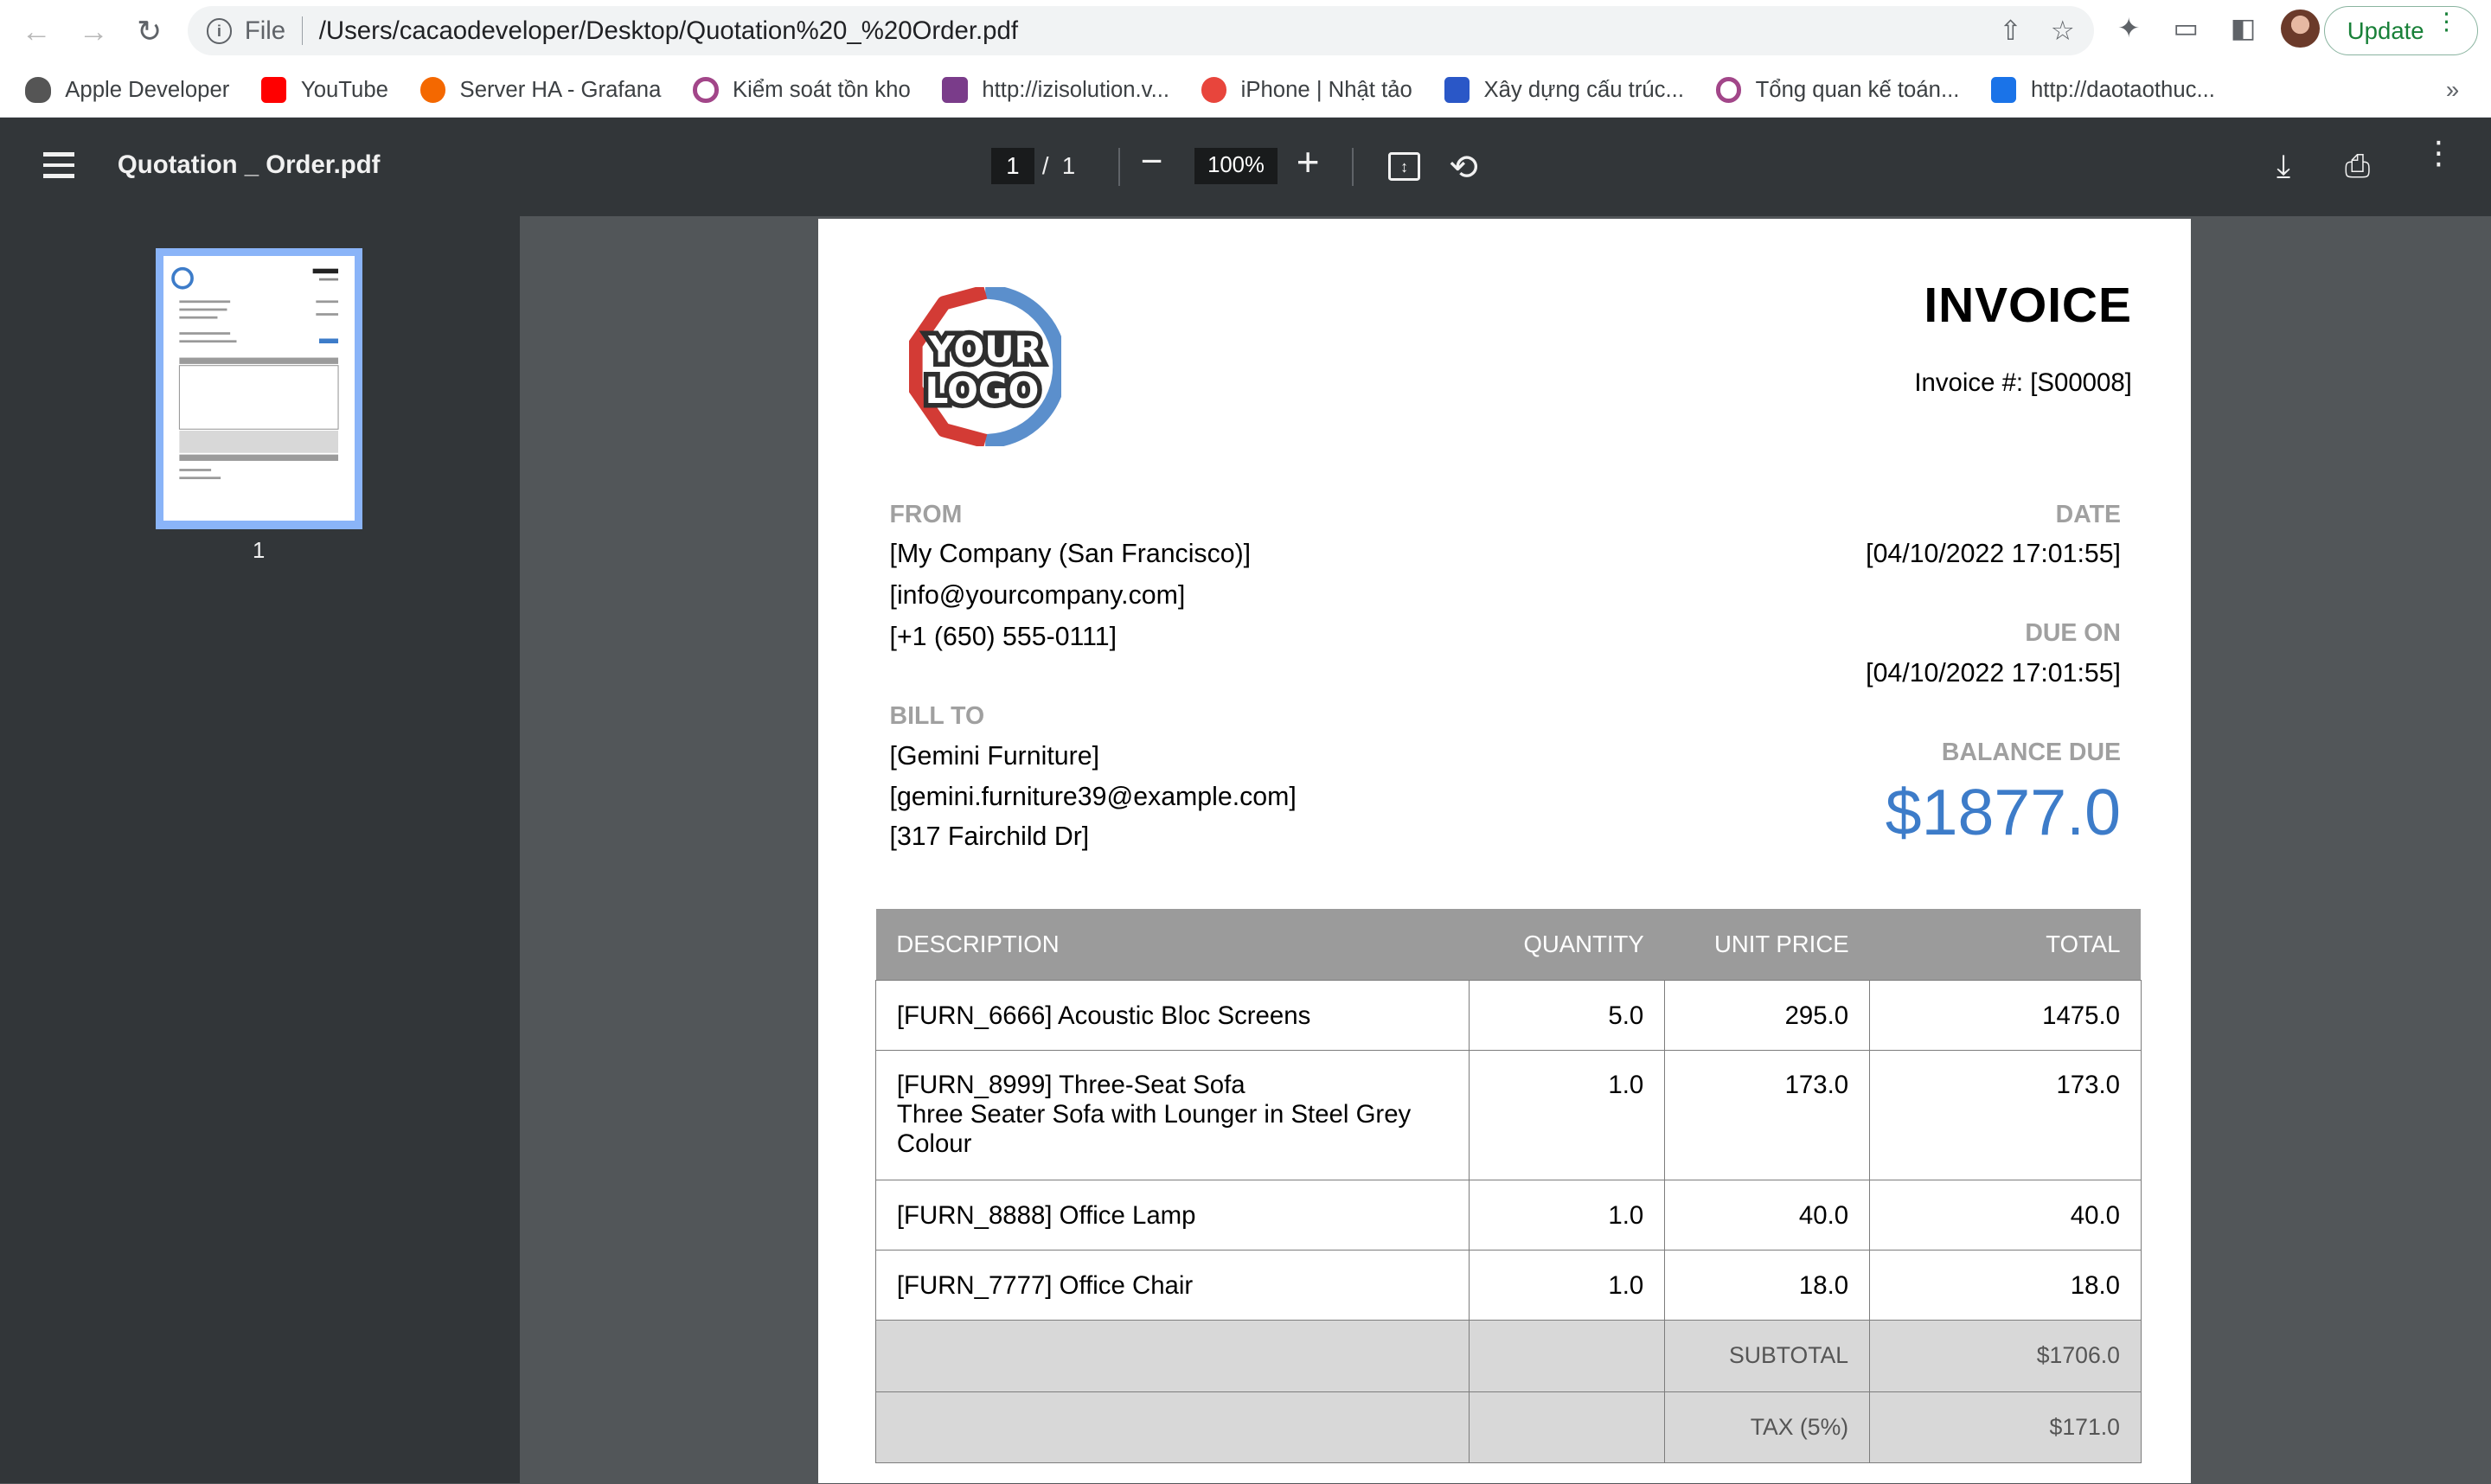 The image size is (2491, 1484). Describe the element at coordinates (982, 391) in the screenshot. I see `logo-text-bottom: LOGO` at that location.